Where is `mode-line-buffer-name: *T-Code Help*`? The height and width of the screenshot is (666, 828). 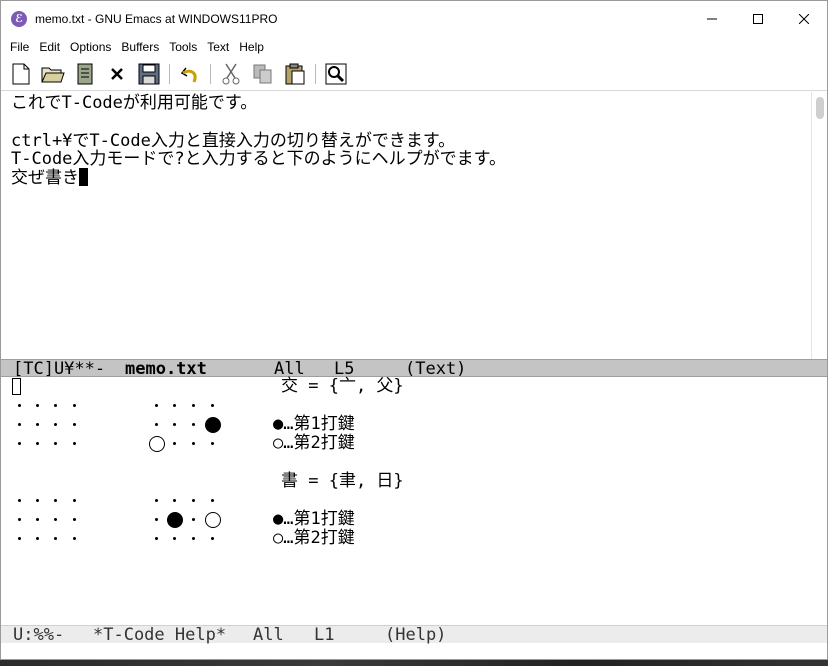
mode-line-buffer-name: *T-Code Help* is located at coordinates (159, 635).